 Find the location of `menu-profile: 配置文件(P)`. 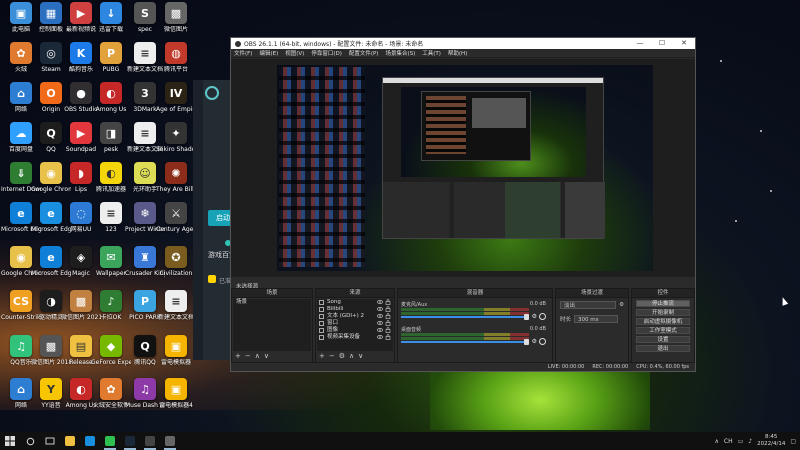

menu-profile: 配置文件(P) is located at coordinates (364, 53).